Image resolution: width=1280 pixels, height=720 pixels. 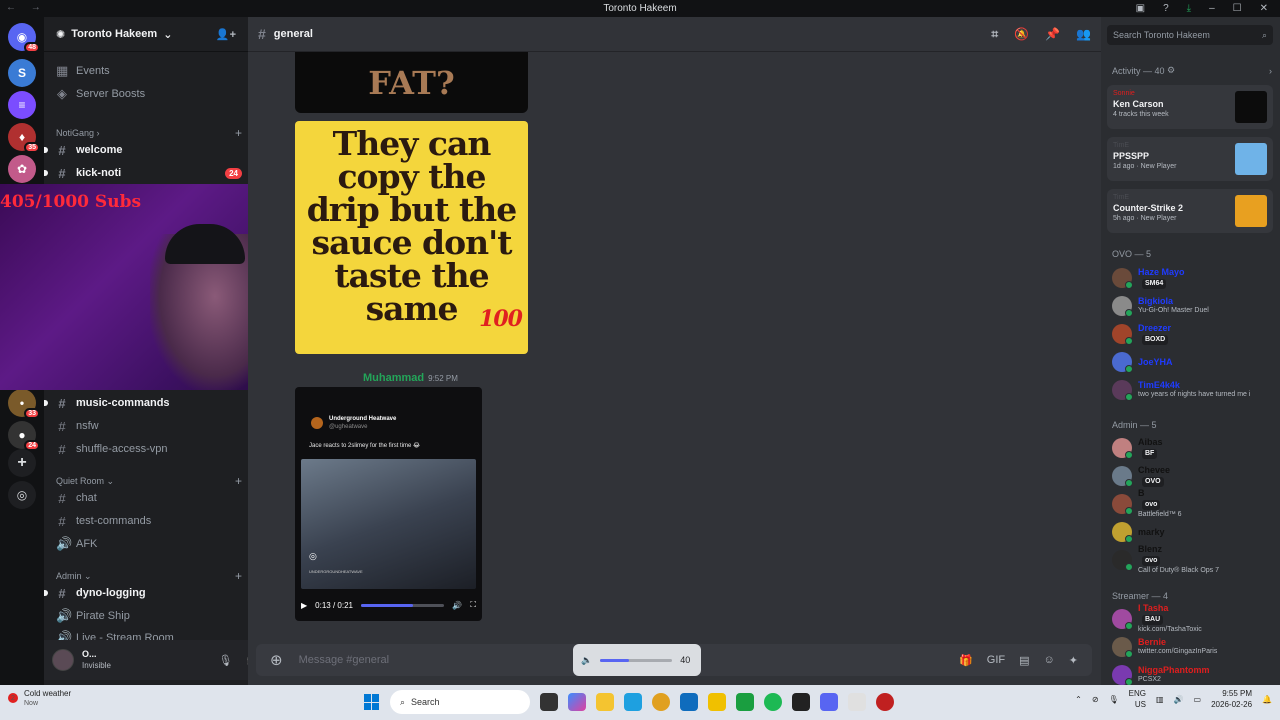 What do you see at coordinates (1052, 34) in the screenshot?
I see `pin-icon: 📌` at bounding box center [1052, 34].